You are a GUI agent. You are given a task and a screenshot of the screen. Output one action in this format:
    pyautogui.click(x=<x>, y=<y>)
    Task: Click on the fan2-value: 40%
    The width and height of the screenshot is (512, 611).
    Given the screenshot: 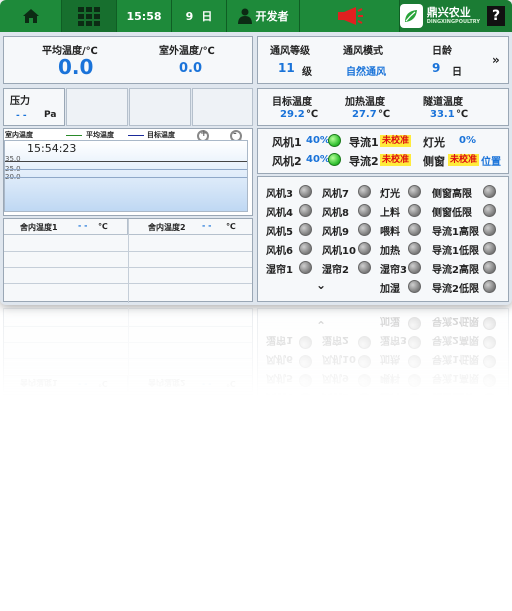 What is the action you would take?
    pyautogui.click(x=318, y=159)
    